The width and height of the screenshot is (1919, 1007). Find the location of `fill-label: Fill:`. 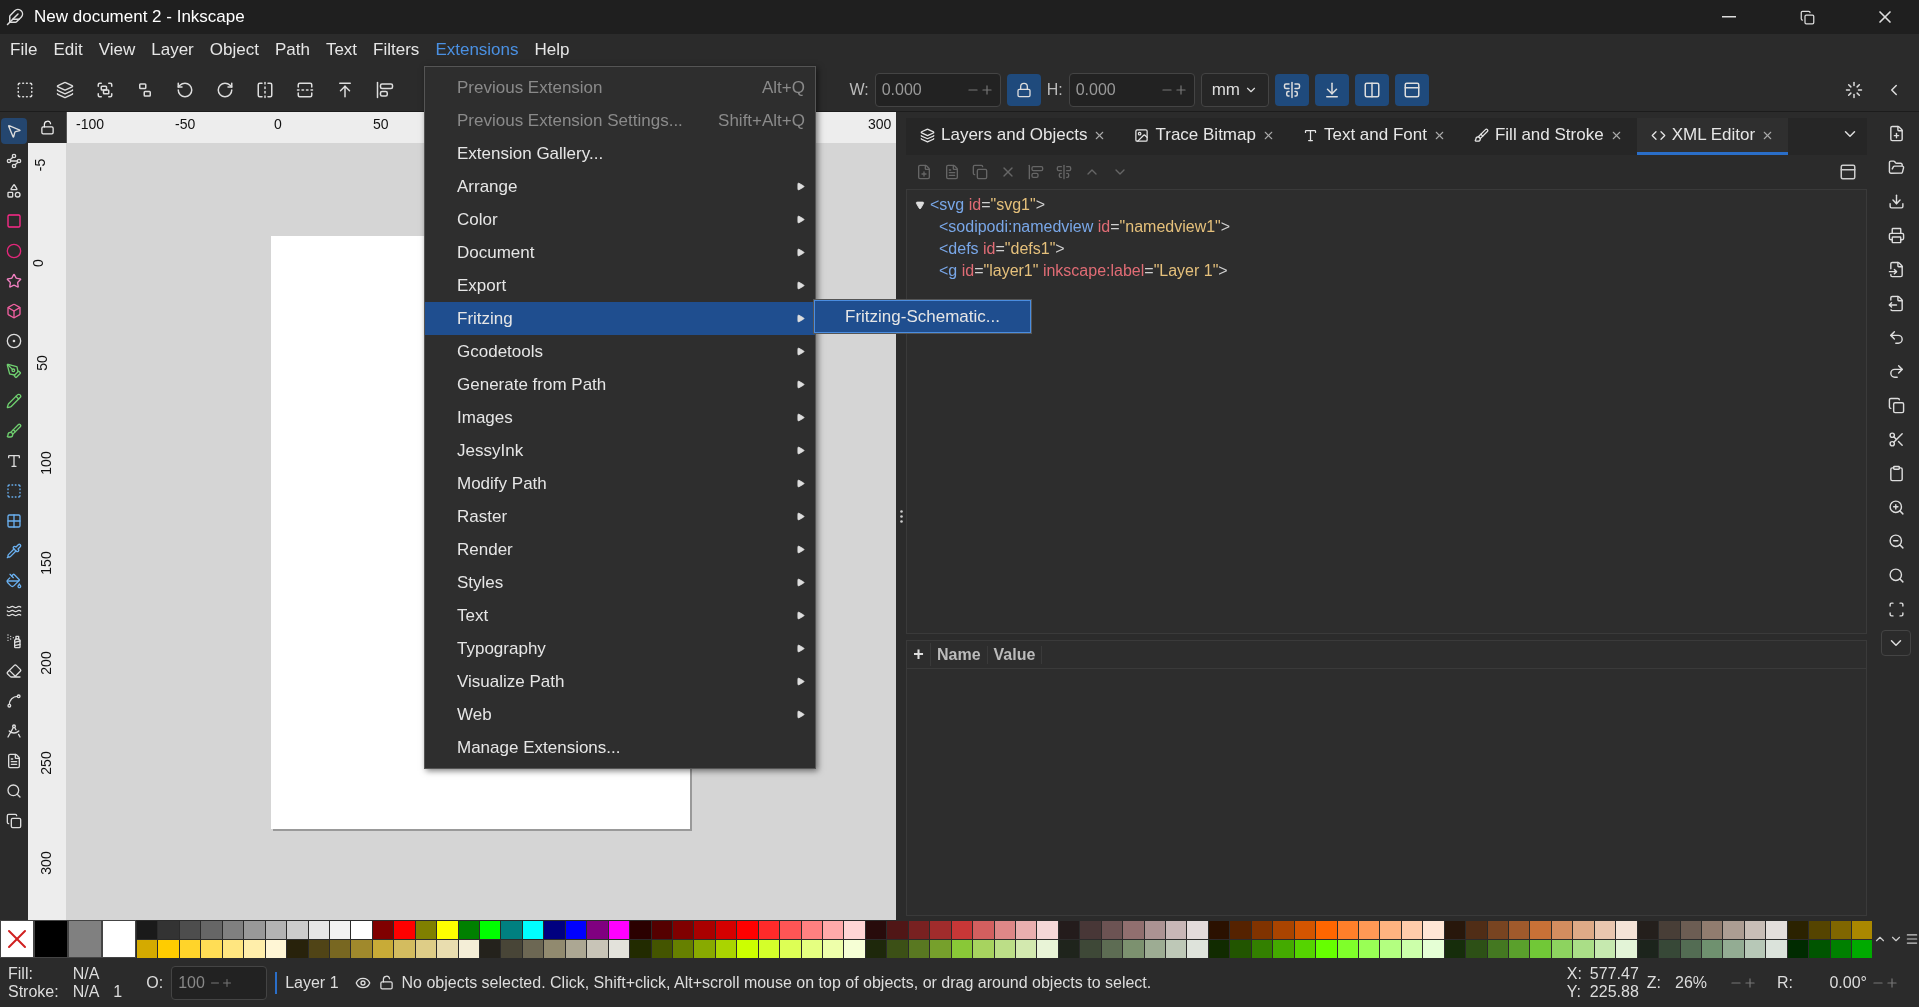

fill-label: Fill: is located at coordinates (21, 973).